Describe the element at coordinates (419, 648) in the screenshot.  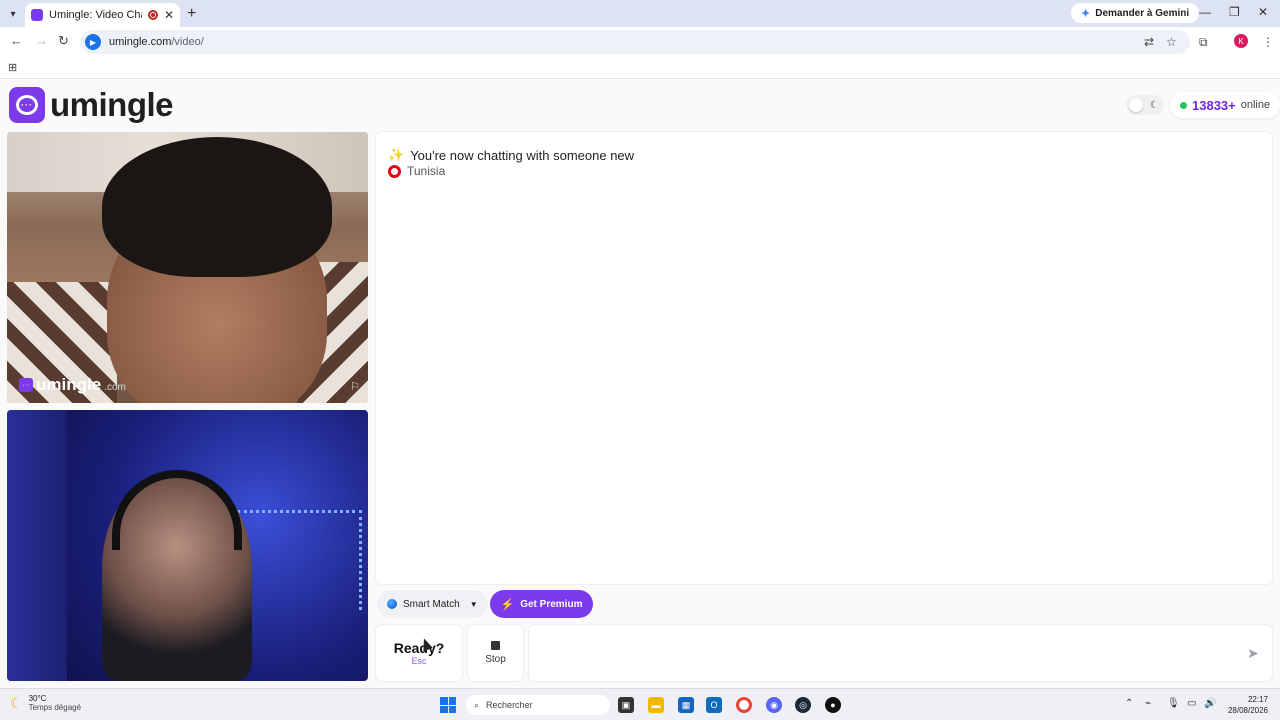
I see `ready-label: Ready?` at that location.